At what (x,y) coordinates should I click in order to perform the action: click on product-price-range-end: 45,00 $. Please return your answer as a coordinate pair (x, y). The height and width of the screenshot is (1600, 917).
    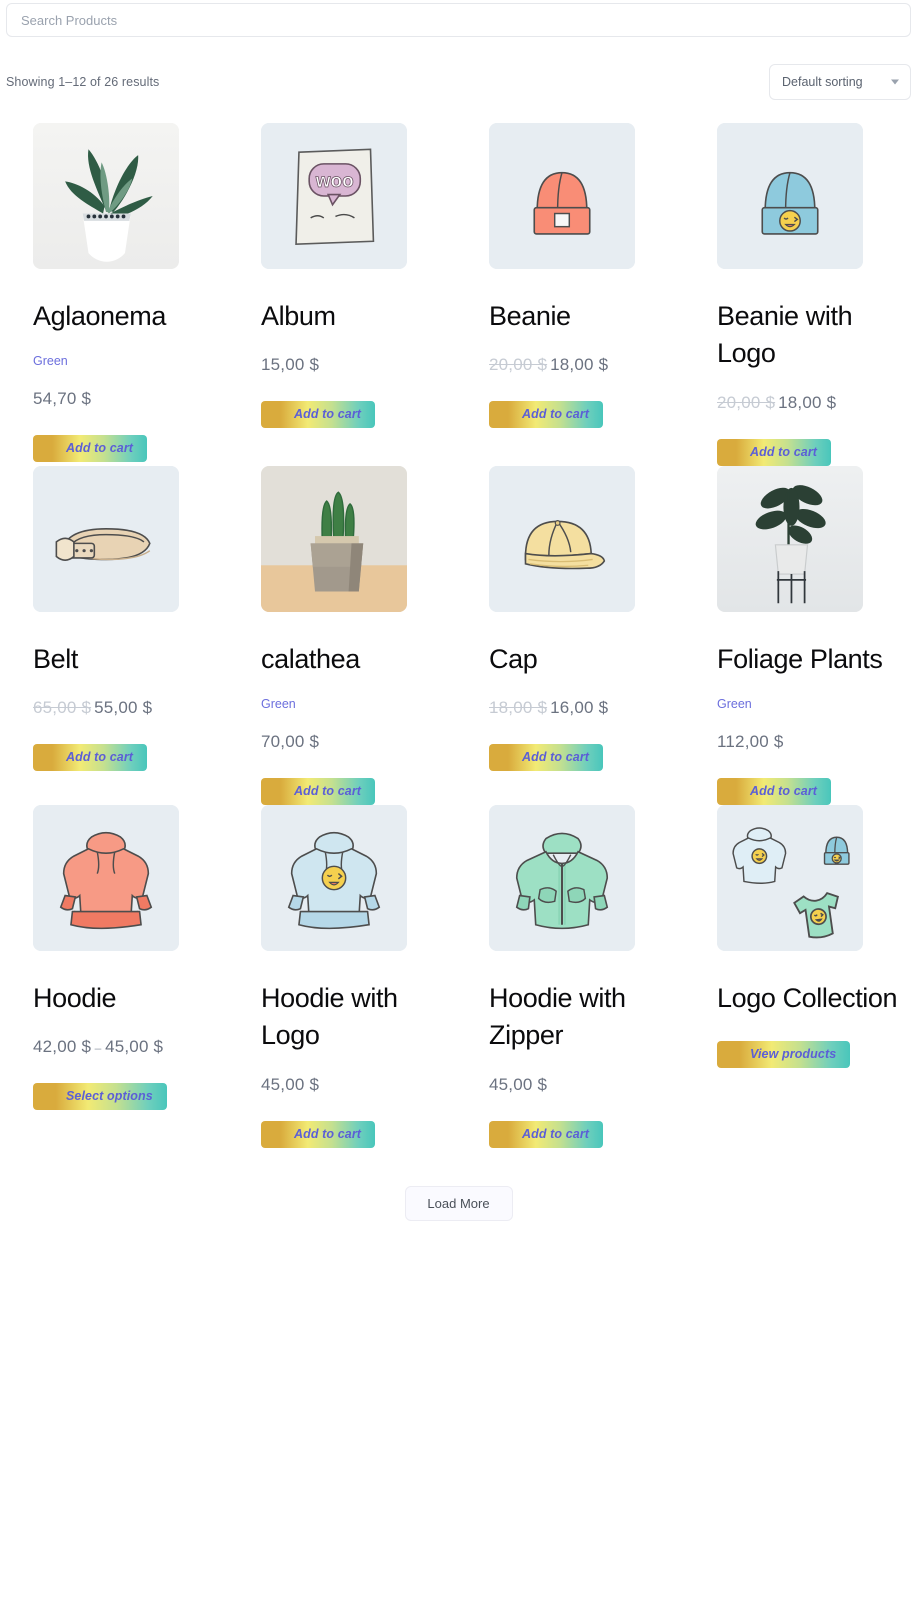
    Looking at the image, I should click on (134, 1047).